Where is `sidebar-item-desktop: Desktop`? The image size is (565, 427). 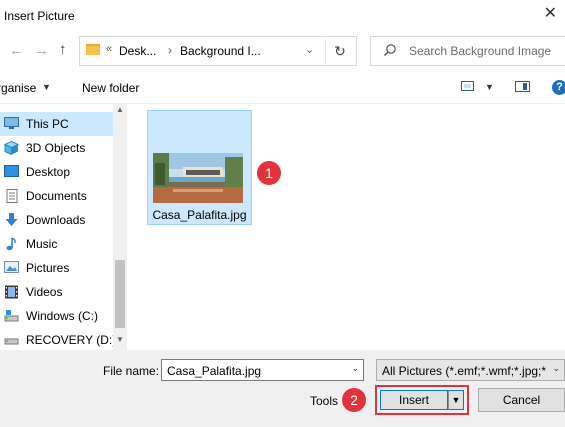
sidebar-item-desktop: Desktop is located at coordinates (56, 172).